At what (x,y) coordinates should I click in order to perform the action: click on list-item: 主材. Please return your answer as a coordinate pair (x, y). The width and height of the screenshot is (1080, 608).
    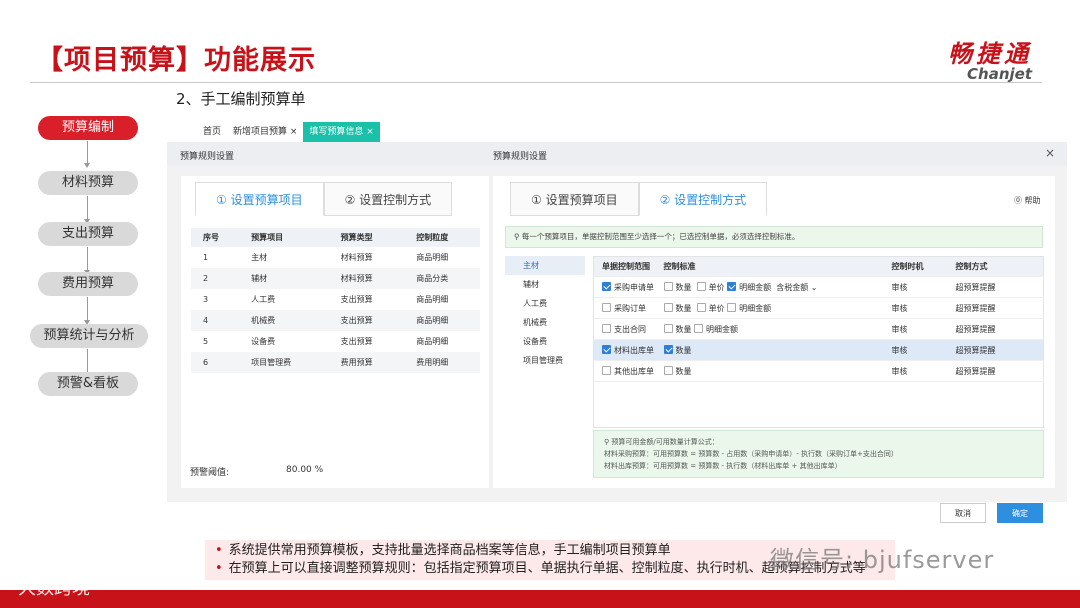
    Looking at the image, I should click on (545, 265).